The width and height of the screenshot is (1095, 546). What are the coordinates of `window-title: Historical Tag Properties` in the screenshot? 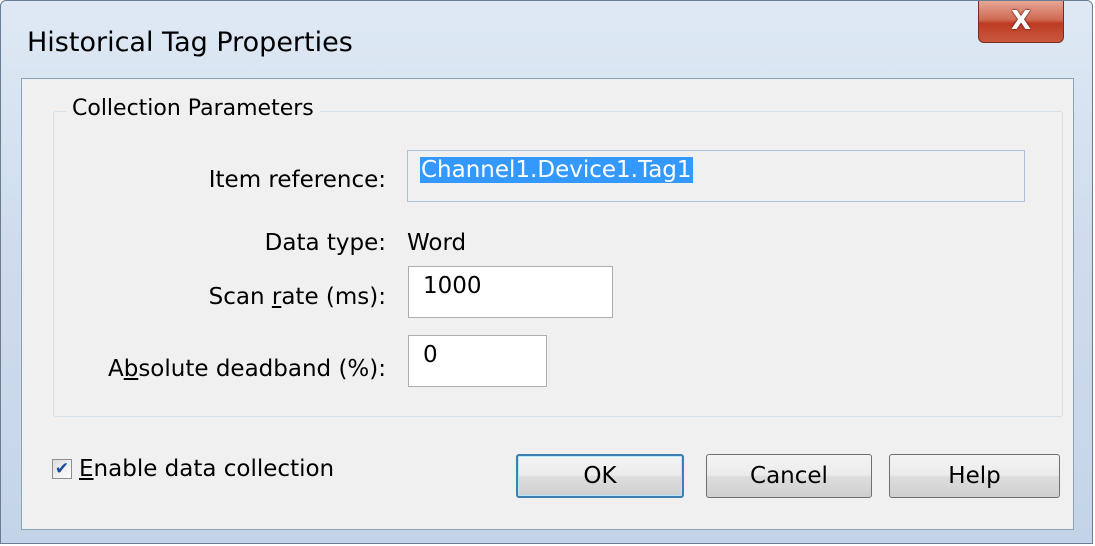 It's located at (190, 42).